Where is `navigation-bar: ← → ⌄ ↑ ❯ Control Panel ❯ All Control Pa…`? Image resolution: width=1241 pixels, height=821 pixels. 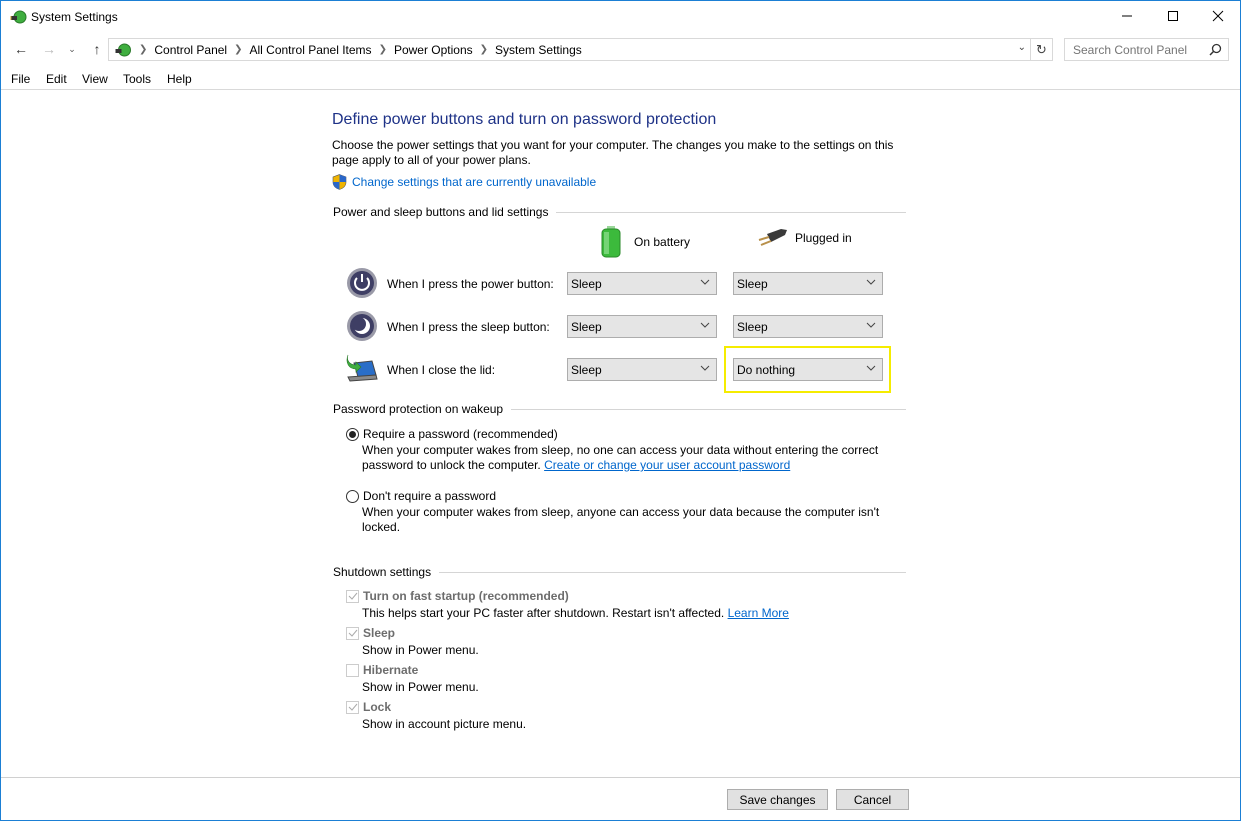 navigation-bar: ← → ⌄ ↑ ❯ Control Panel ❯ All Control Pa… is located at coordinates (620, 50).